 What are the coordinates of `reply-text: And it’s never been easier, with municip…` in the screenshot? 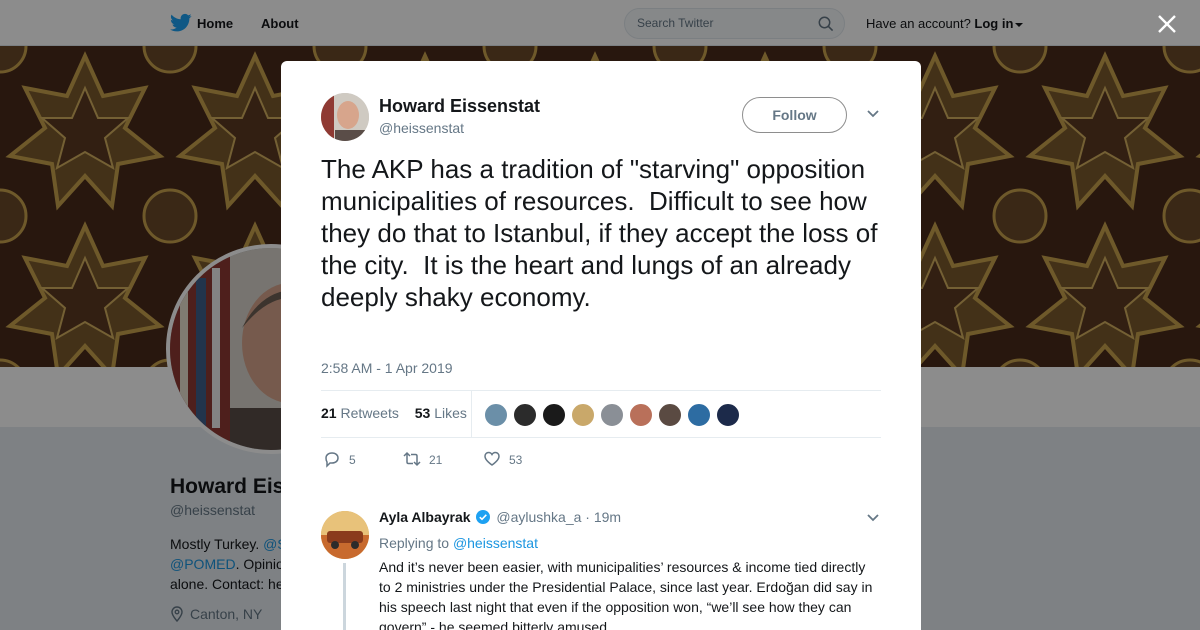 It's located at (626, 594).